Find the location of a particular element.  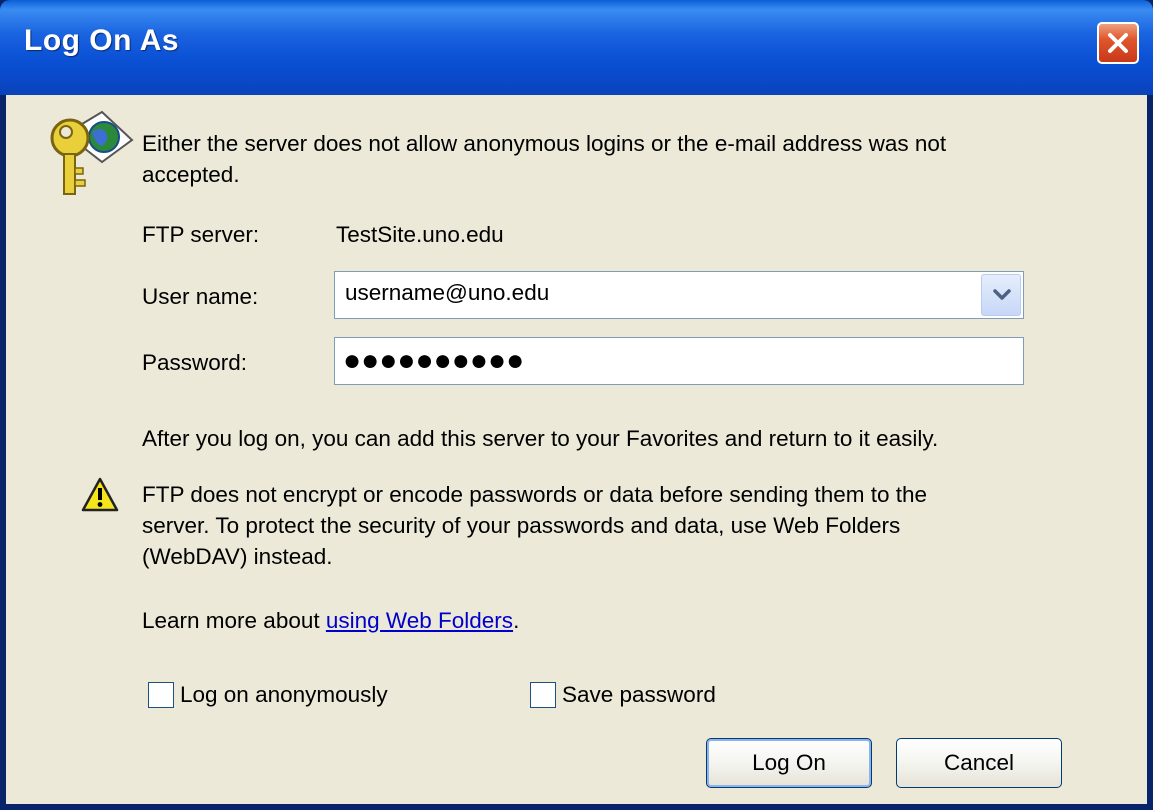

warning-icon is located at coordinates (100, 494).